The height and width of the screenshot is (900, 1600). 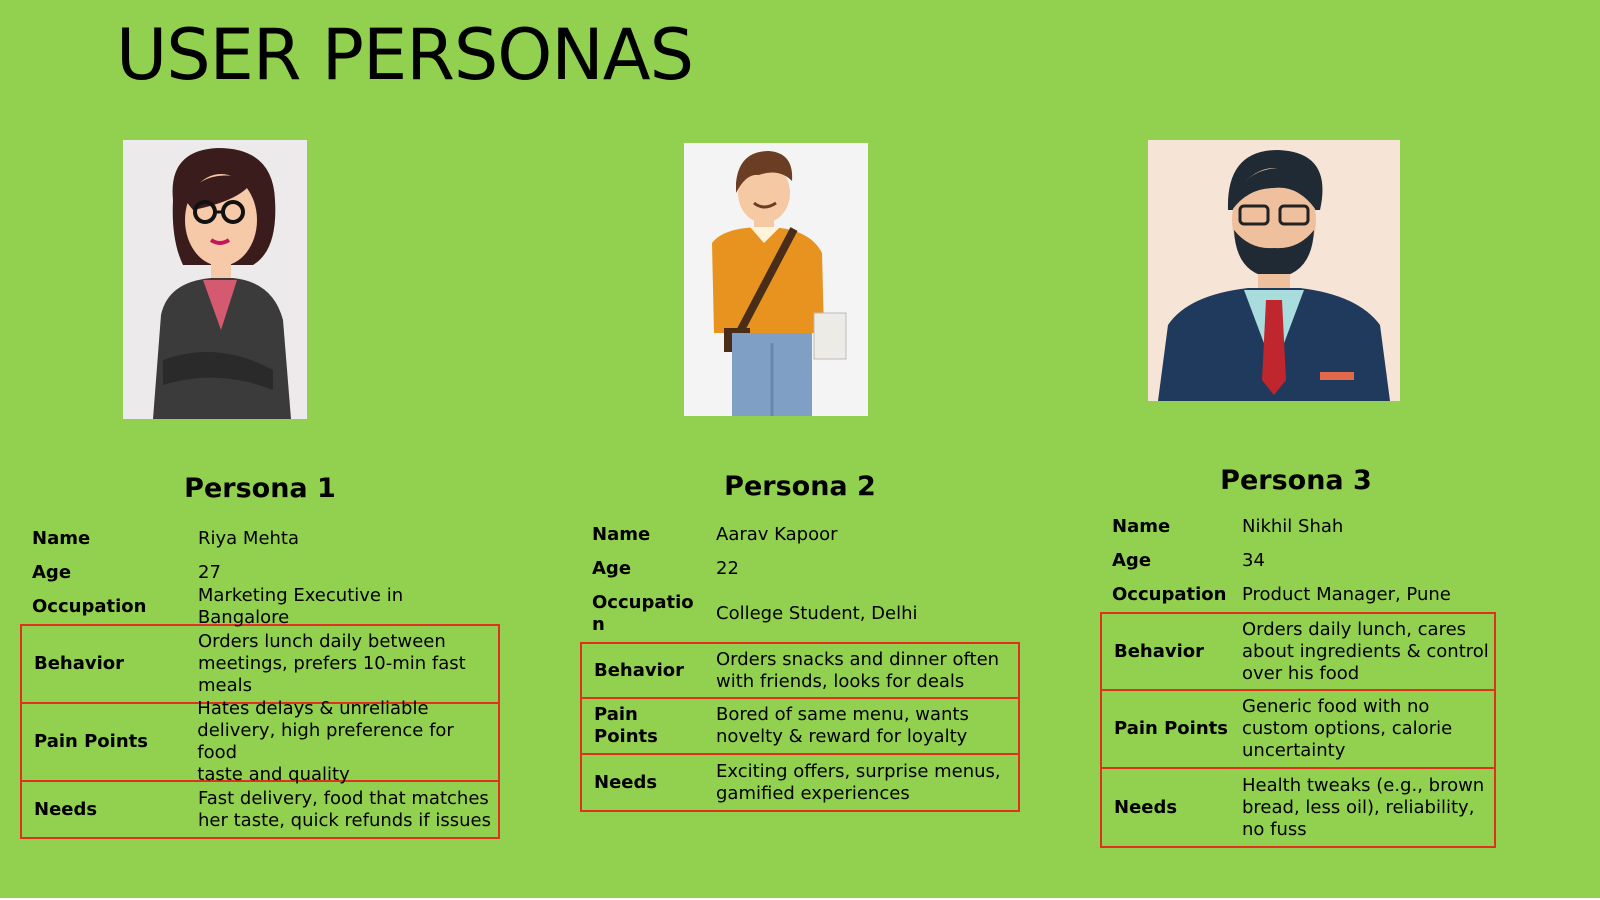 I want to click on student-with-bag-icon, so click(x=776, y=279).